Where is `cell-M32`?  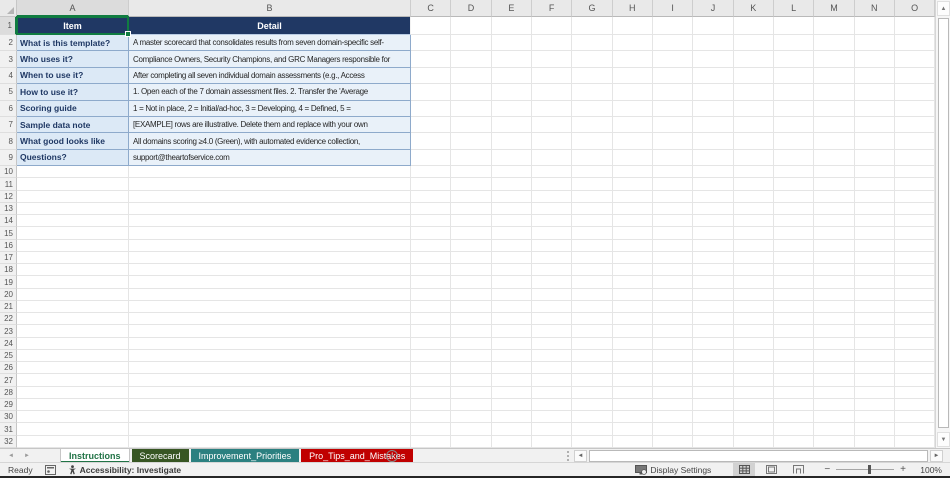 cell-M32 is located at coordinates (834, 441).